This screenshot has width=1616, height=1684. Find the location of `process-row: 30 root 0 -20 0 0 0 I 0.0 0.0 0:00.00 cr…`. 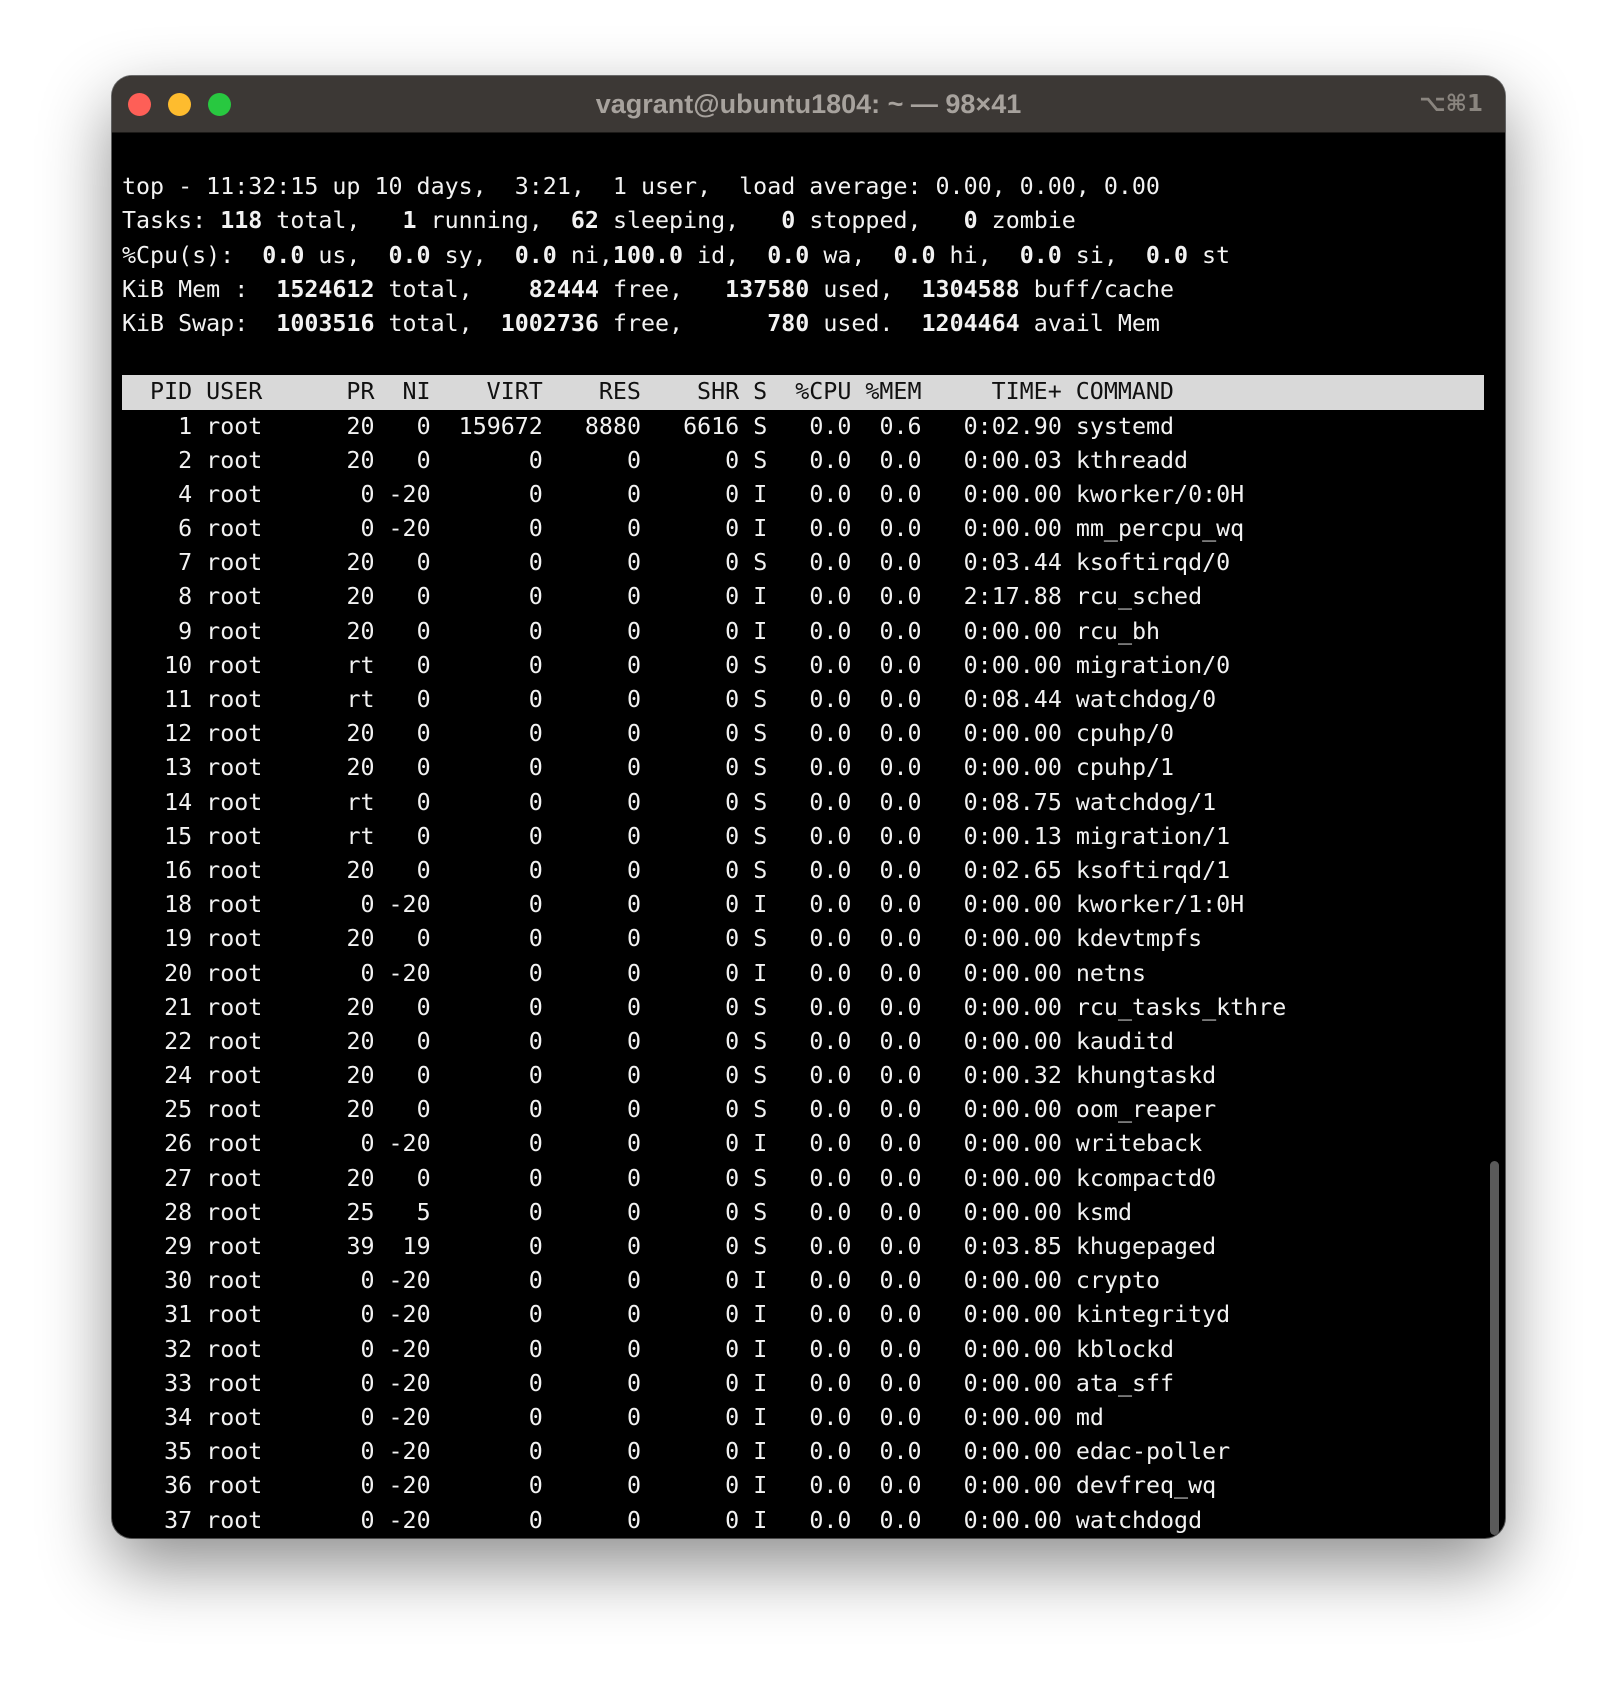

process-row: 30 root 0 -20 0 0 0 I 0.0 0.0 0:00.00 cr… is located at coordinates (803, 1281).